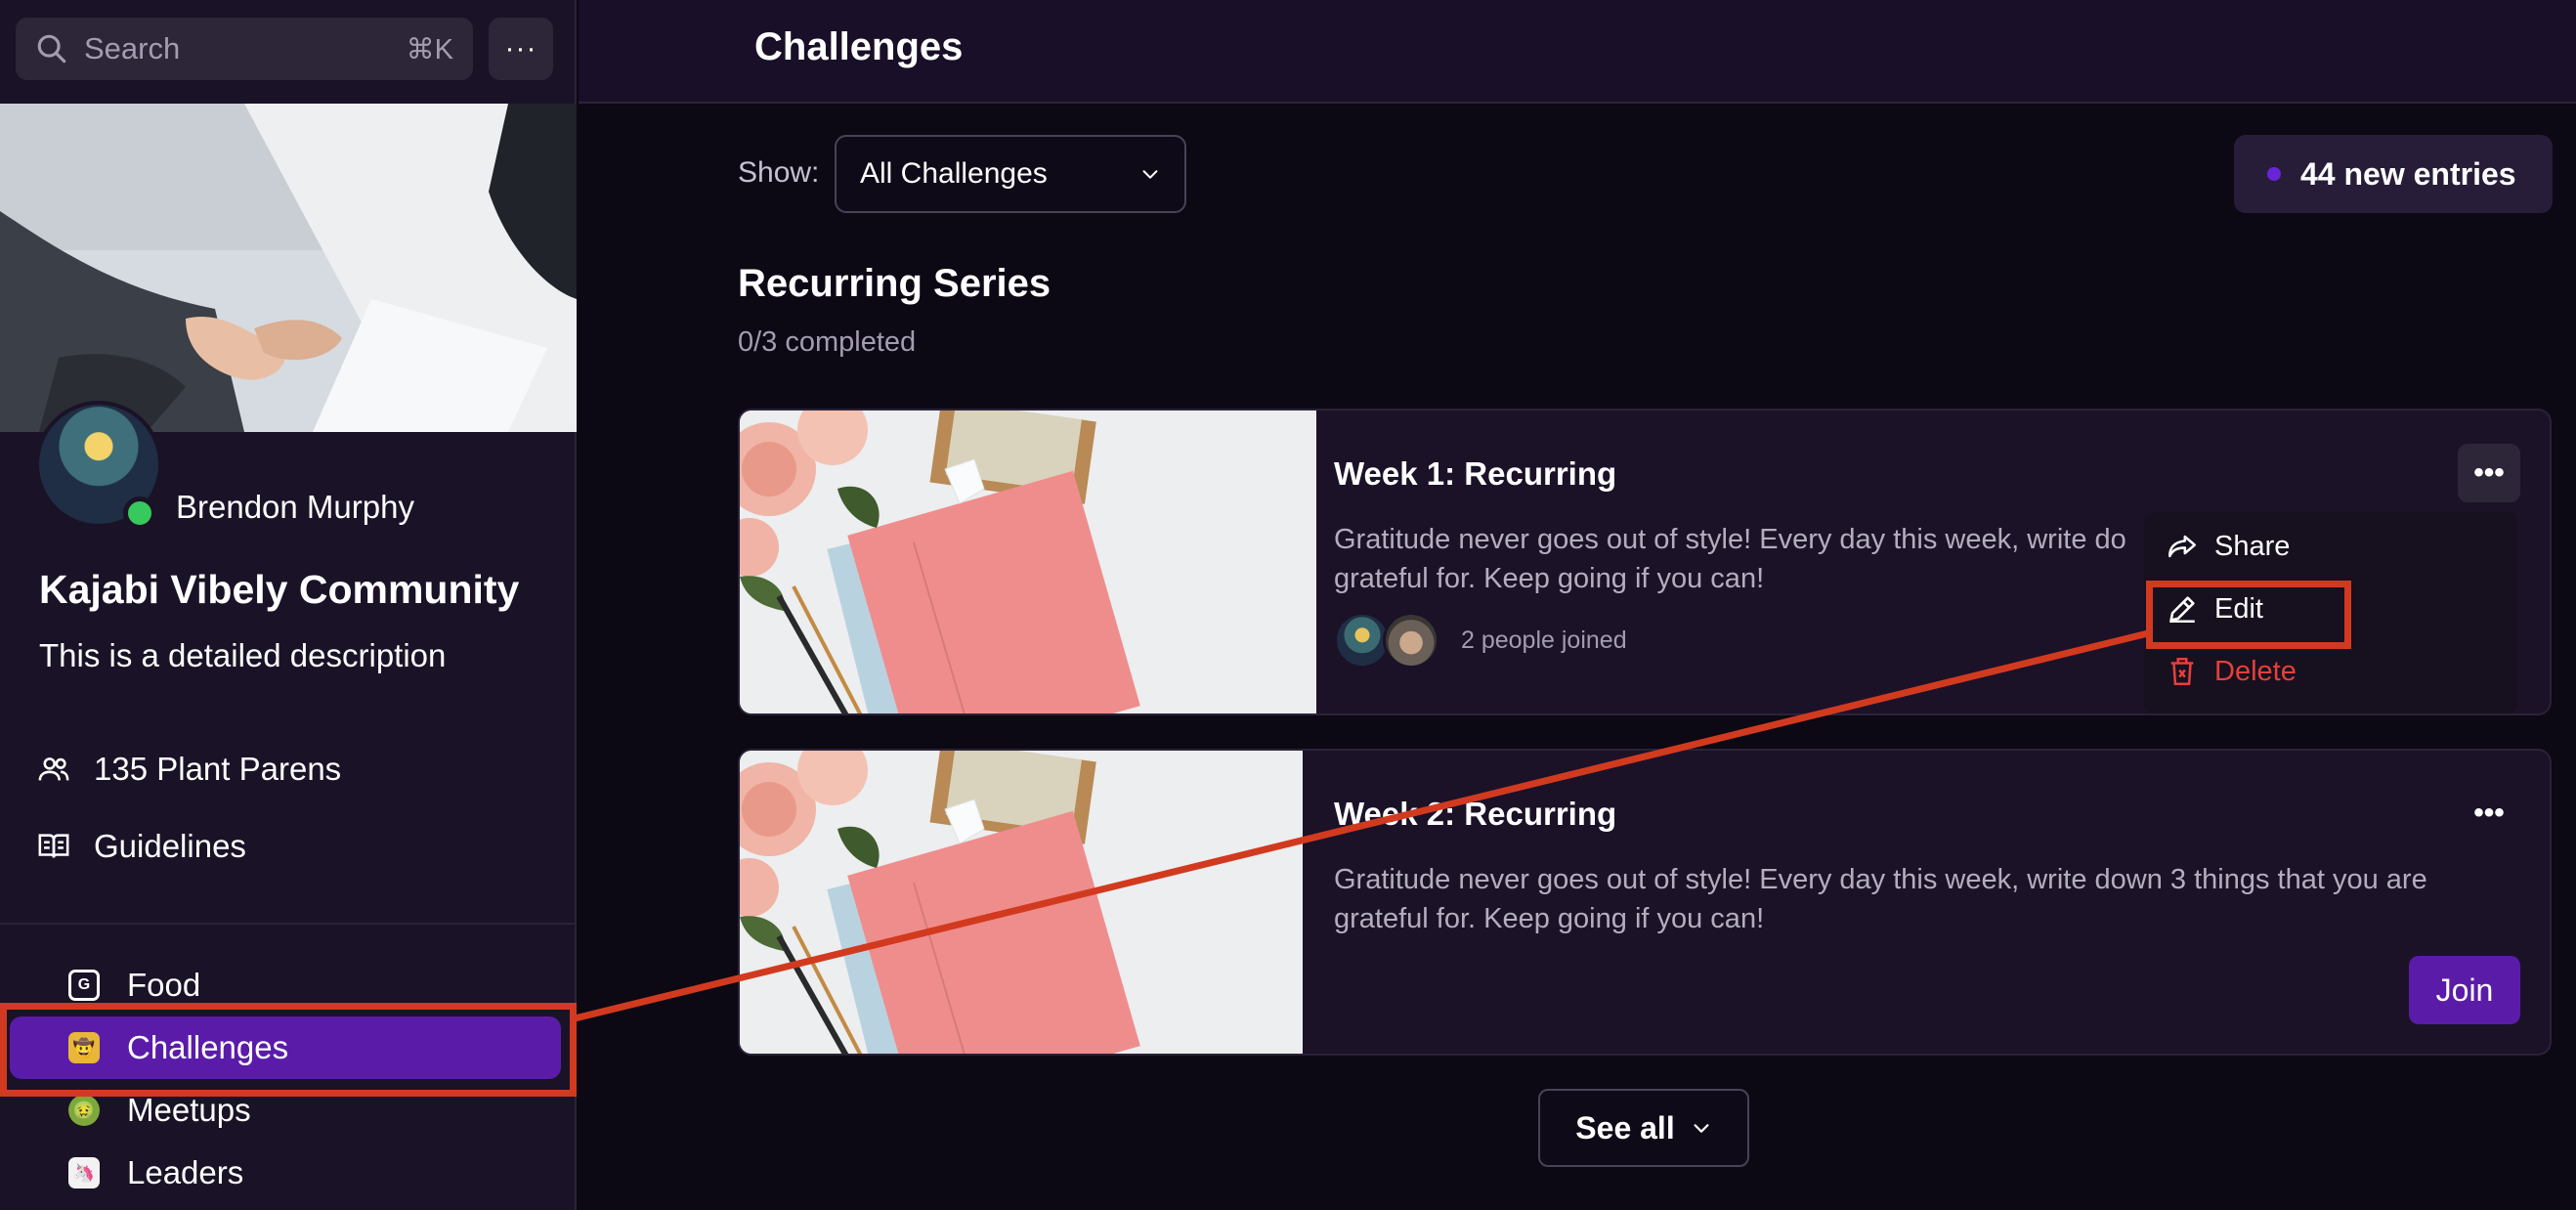  I want to click on sidebar-item-food: G Food, so click(285, 985).